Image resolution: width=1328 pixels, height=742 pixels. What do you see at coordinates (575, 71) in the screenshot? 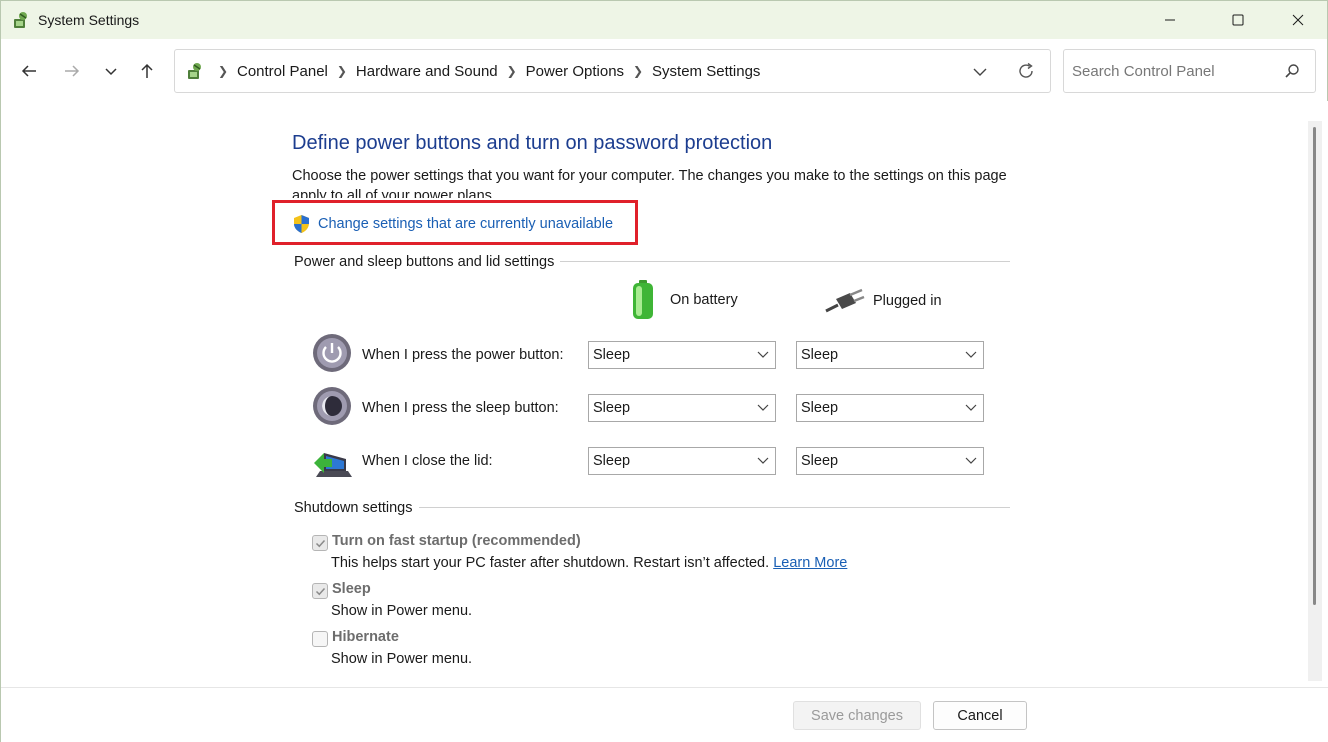
I see `breadcrumb-power-options: Power Options` at bounding box center [575, 71].